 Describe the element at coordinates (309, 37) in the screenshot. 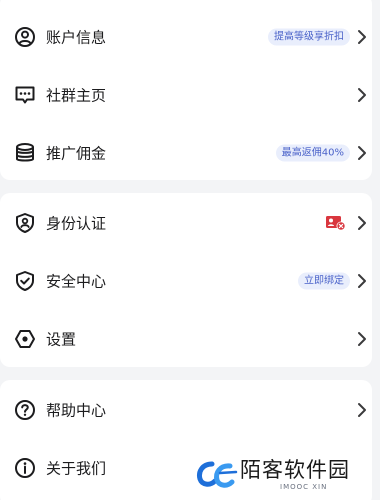

I see `account-level-badge: 提高等级享折扣` at that location.